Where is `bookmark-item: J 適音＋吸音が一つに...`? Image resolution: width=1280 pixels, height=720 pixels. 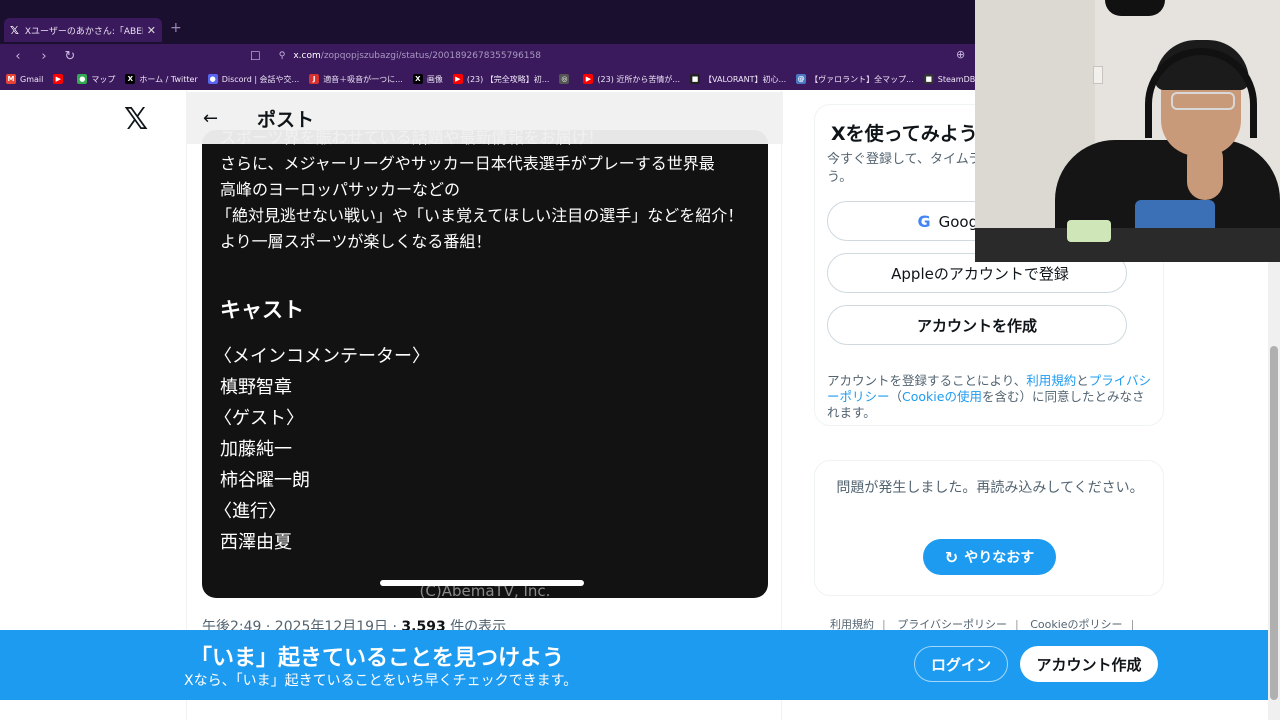 bookmark-item: J 適音＋吸音が一つに... is located at coordinates (356, 79).